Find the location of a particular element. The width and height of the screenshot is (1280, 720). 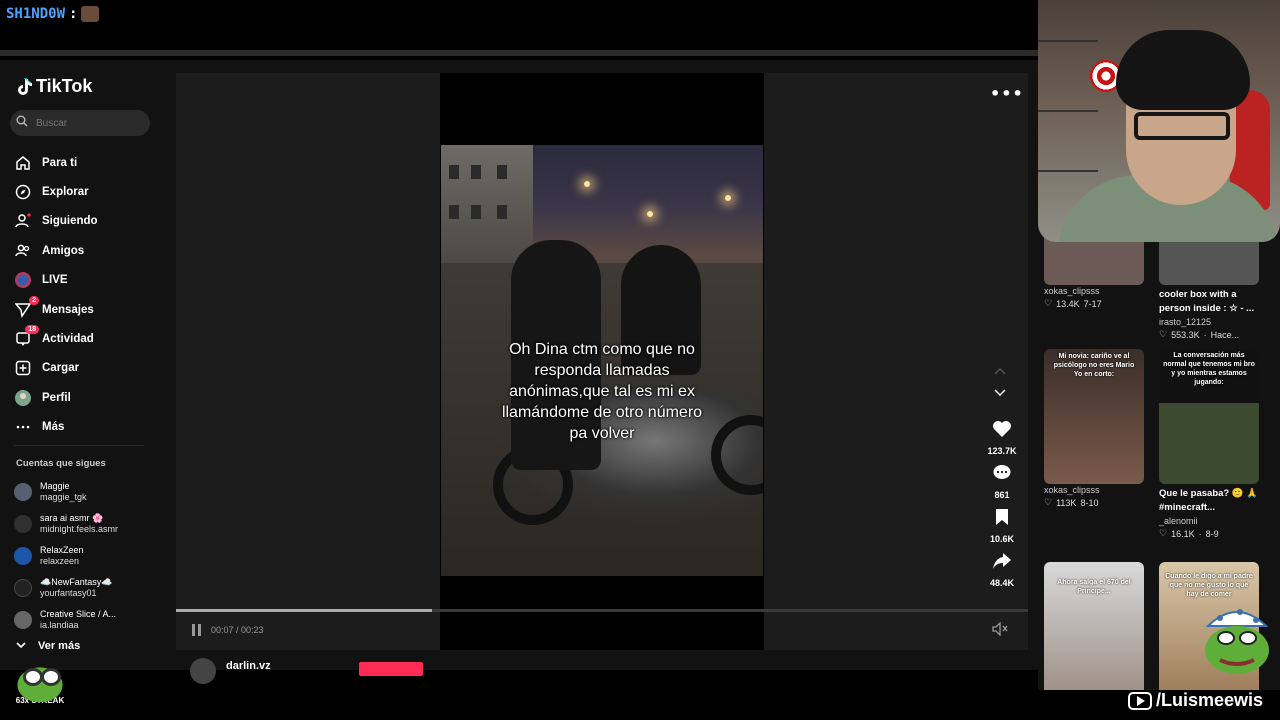

previous-video-button is located at coordinates (1000, 372).